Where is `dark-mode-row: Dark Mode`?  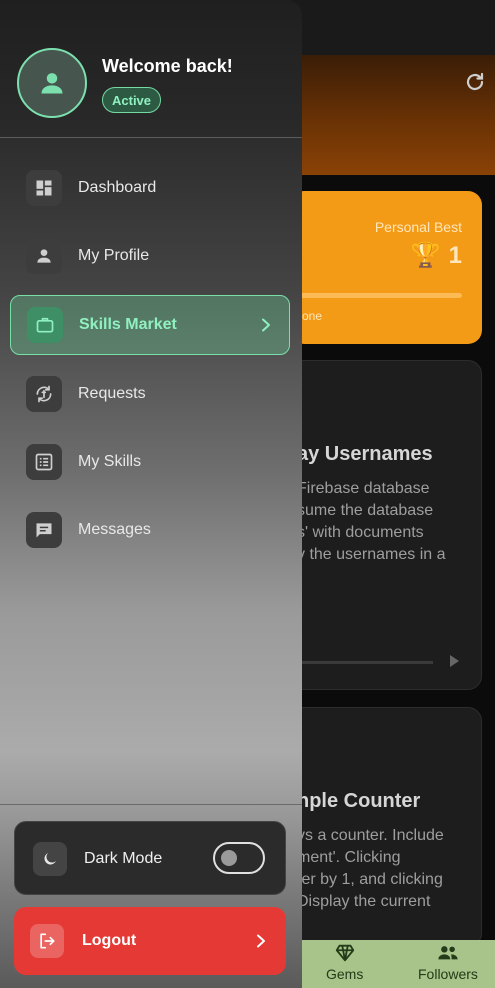
dark-mode-row: Dark Mode is located at coordinates (150, 858).